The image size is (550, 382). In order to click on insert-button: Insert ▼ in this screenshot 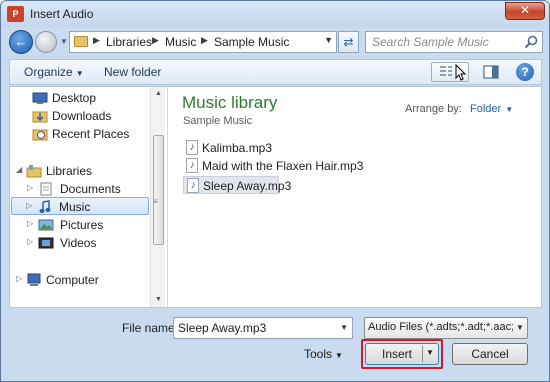, I will do `click(402, 354)`.